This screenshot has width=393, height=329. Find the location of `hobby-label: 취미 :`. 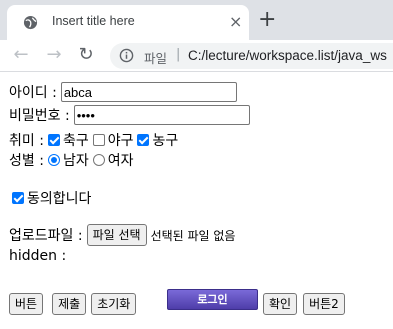

hobby-label: 취미 : is located at coordinates (26, 141).